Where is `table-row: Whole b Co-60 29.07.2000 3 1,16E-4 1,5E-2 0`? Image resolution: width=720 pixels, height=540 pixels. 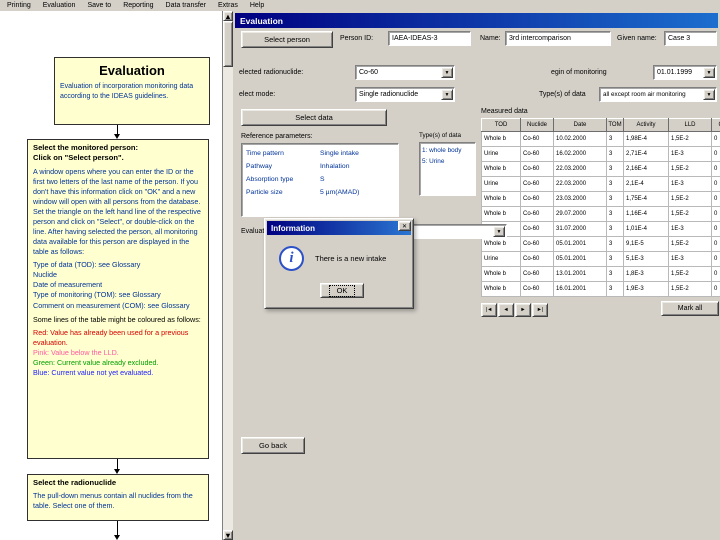 table-row: Whole b Co-60 29.07.2000 3 1,16E-4 1,5E-2 0 is located at coordinates (600, 214).